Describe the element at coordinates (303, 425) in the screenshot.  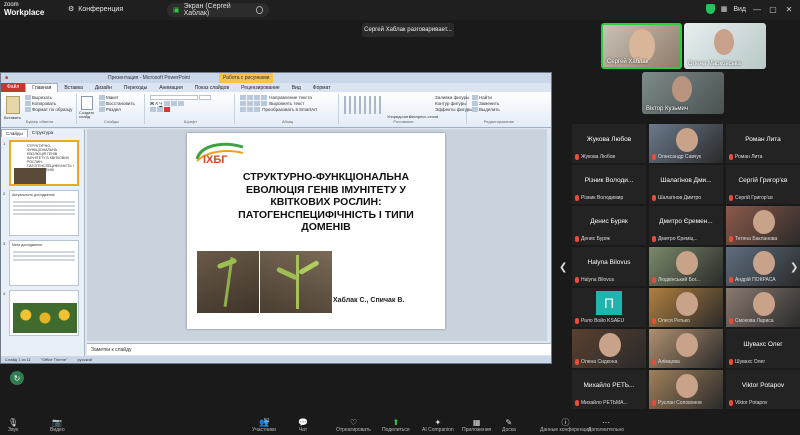
I see `chat-button: 💬 Чат` at that location.